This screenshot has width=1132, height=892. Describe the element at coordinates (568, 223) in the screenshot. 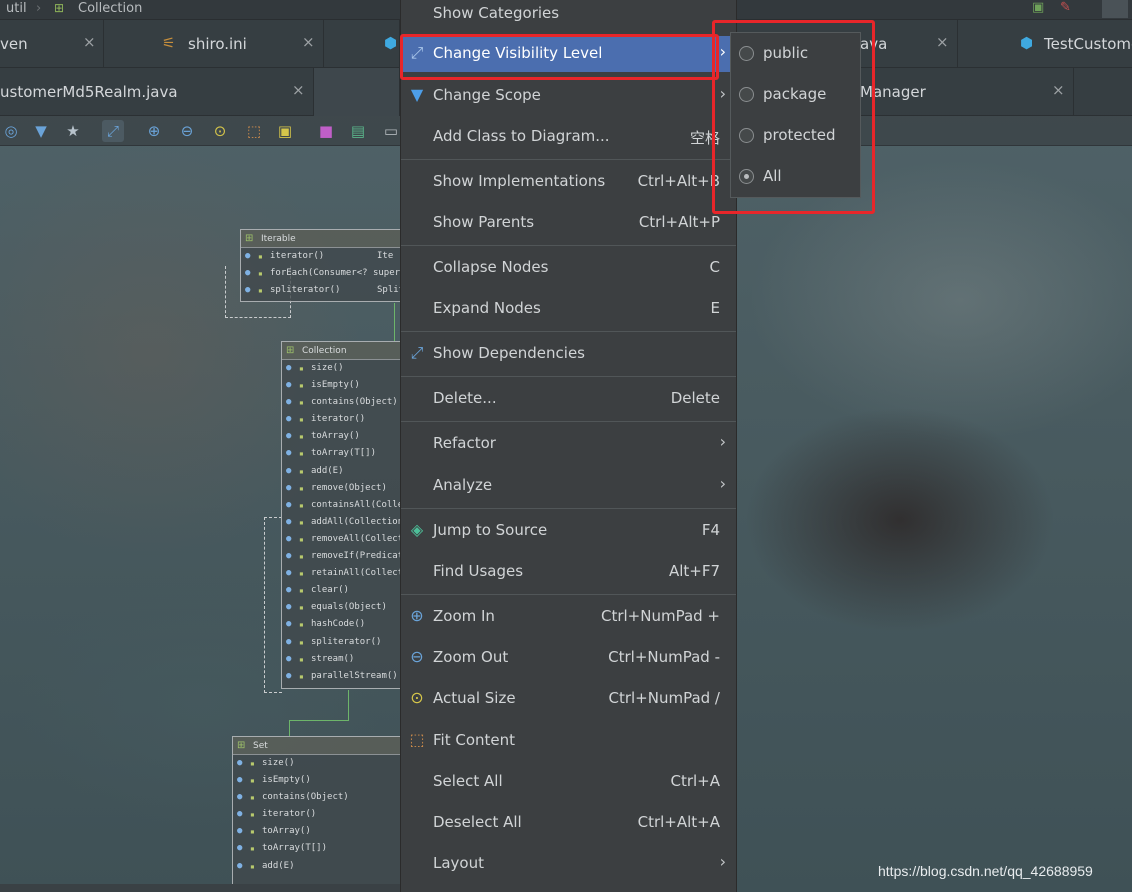

I see `menu-item-show-parents: Show Parents Ctrl+Alt+P` at that location.